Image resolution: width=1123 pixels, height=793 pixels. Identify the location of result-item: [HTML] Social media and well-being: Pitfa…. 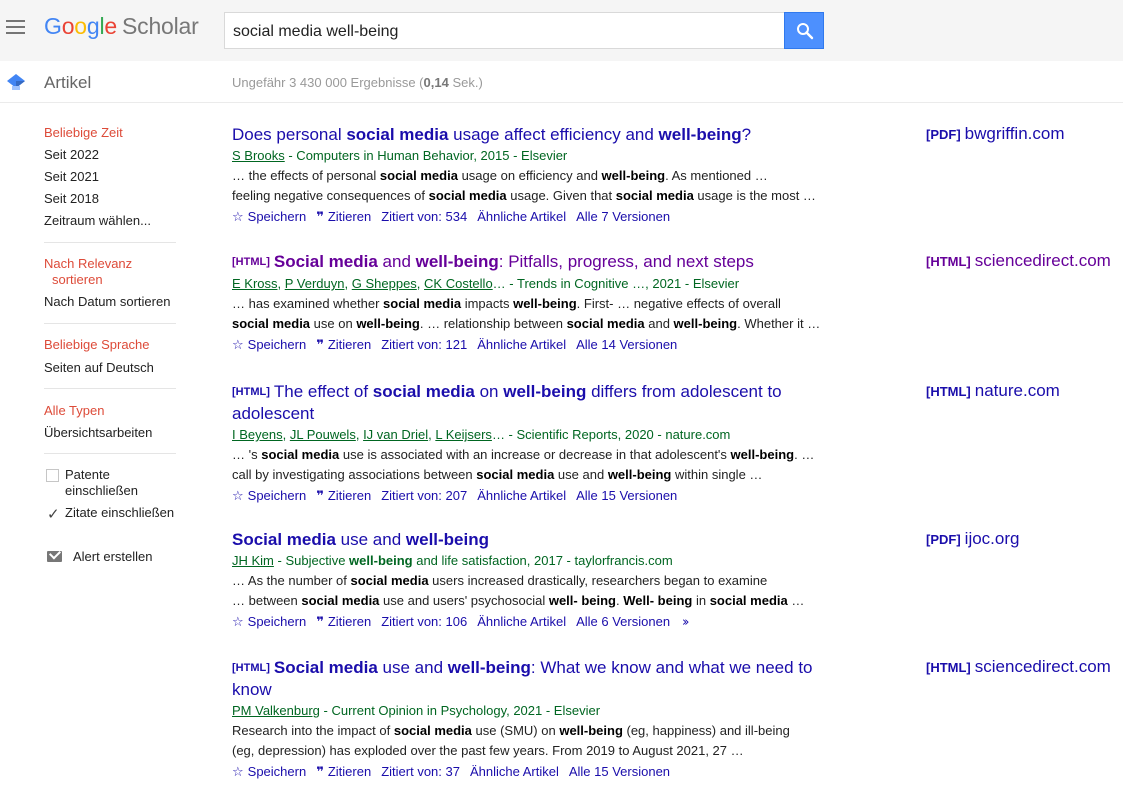
(677, 303).